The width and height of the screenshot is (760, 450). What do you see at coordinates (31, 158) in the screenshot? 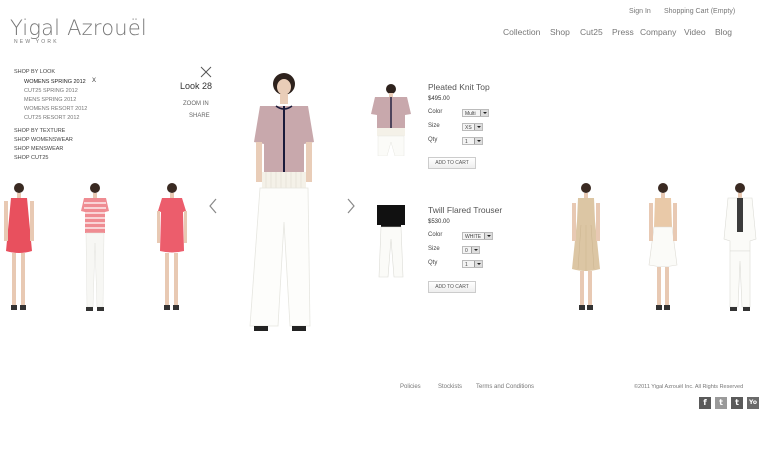
I see `shop-cut25-link: SHOP CUT25` at bounding box center [31, 158].